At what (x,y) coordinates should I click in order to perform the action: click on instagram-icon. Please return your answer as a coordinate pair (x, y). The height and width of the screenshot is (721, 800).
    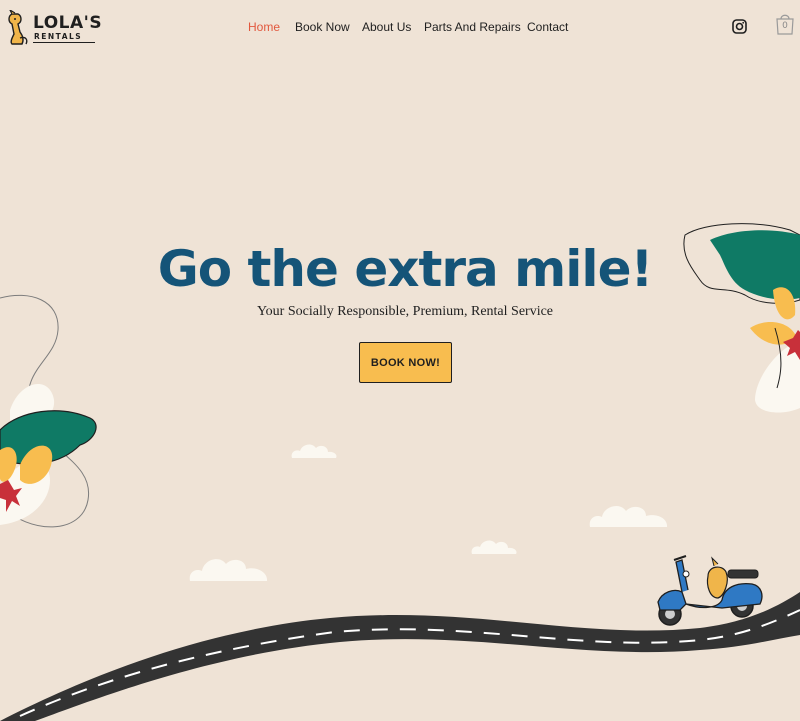
    Looking at the image, I should click on (739, 26).